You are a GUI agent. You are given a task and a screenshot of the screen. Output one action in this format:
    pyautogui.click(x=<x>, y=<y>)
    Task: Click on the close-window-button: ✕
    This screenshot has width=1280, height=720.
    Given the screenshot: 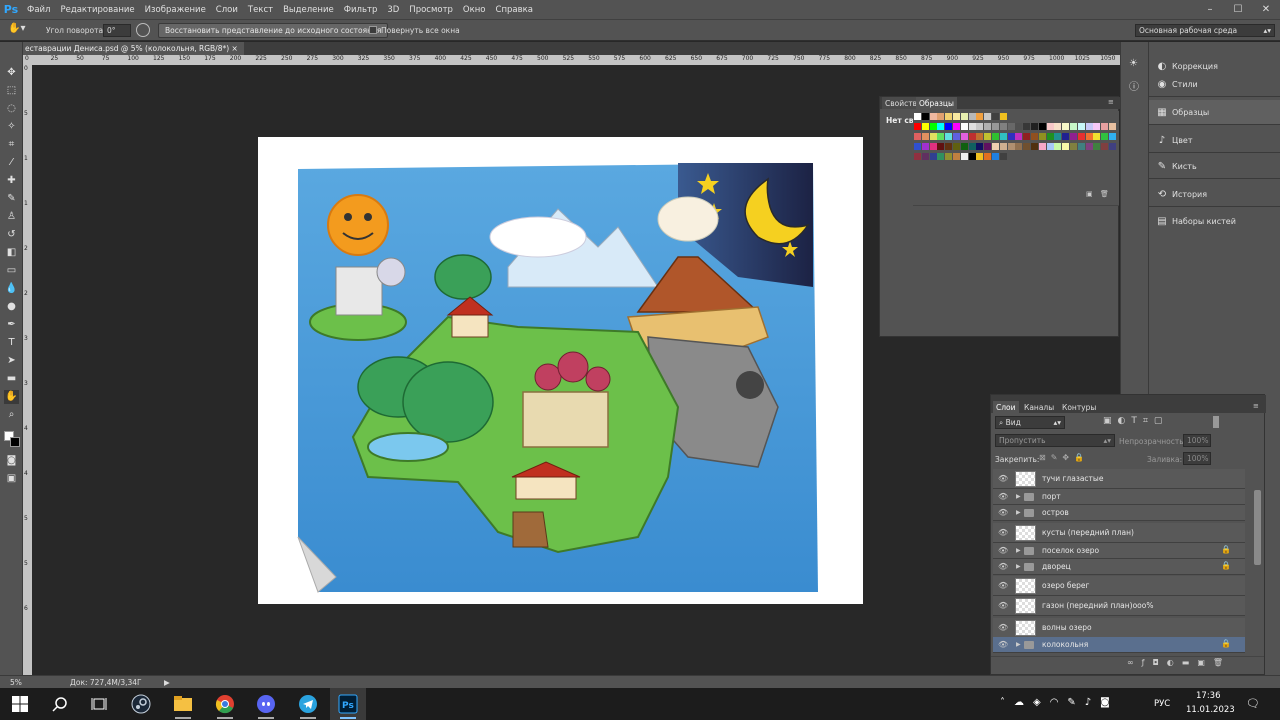 What is the action you would take?
    pyautogui.click(x=1266, y=9)
    